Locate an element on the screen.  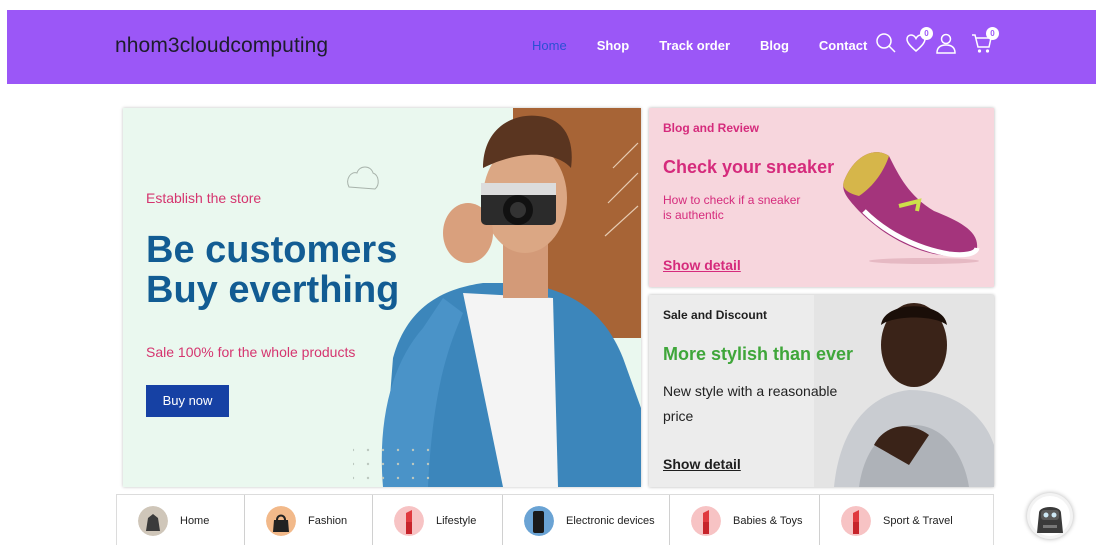
cart-icon: 0 is located at coordinates (985, 40).